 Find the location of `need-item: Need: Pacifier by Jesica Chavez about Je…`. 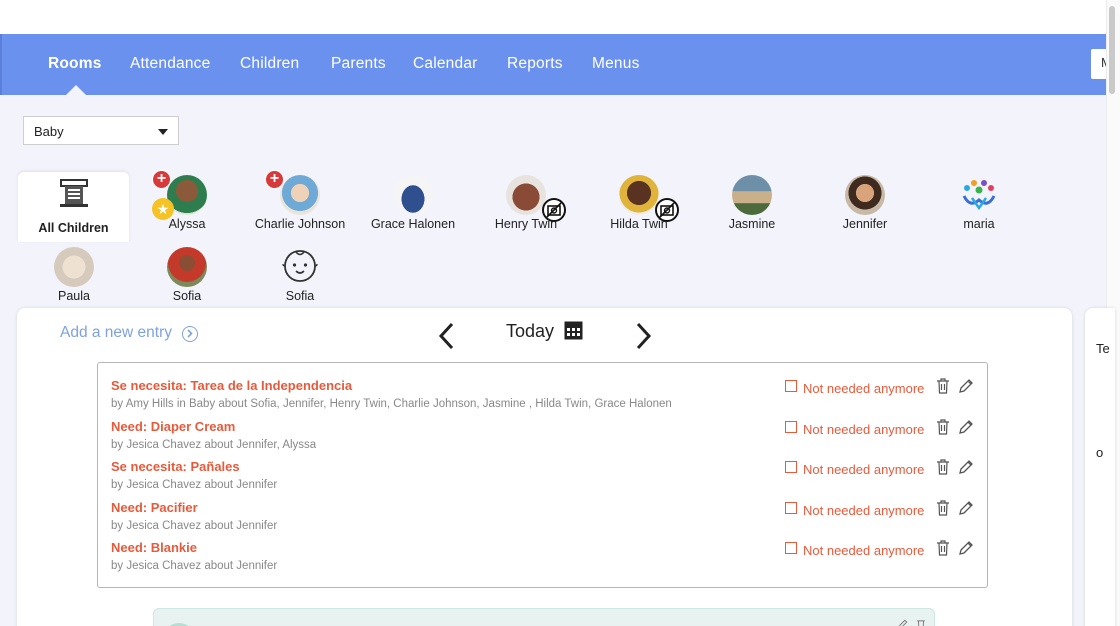

need-item: Need: Pacifier by Jesica Chavez about Je… is located at coordinates (542, 519).